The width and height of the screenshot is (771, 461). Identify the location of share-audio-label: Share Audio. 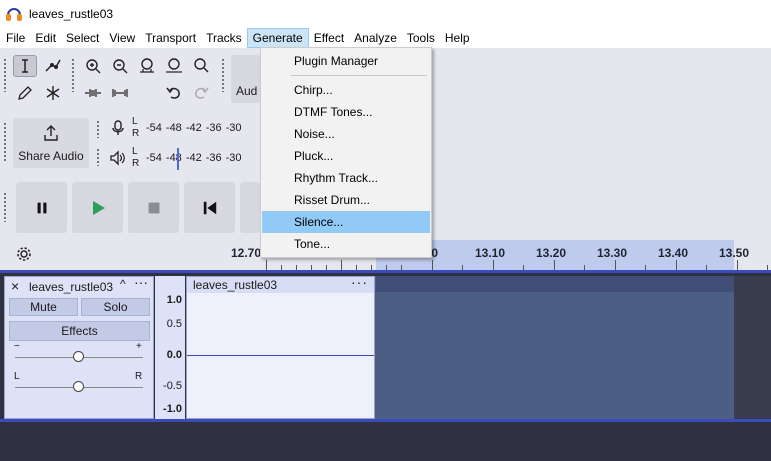
(51, 156).